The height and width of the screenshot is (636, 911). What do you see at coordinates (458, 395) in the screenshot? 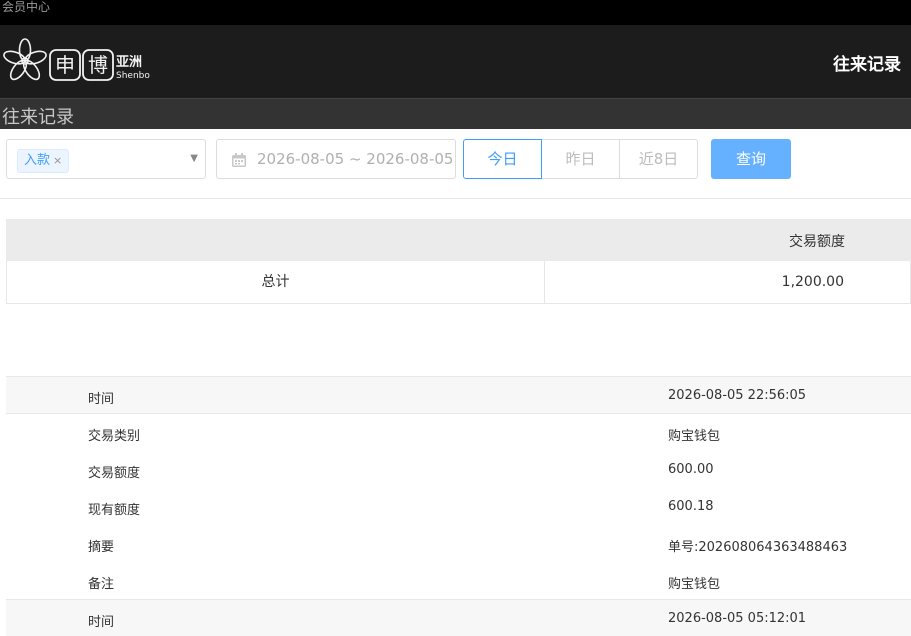
I see `record-row-time: 时间 2026-08-05 22:56:05` at bounding box center [458, 395].